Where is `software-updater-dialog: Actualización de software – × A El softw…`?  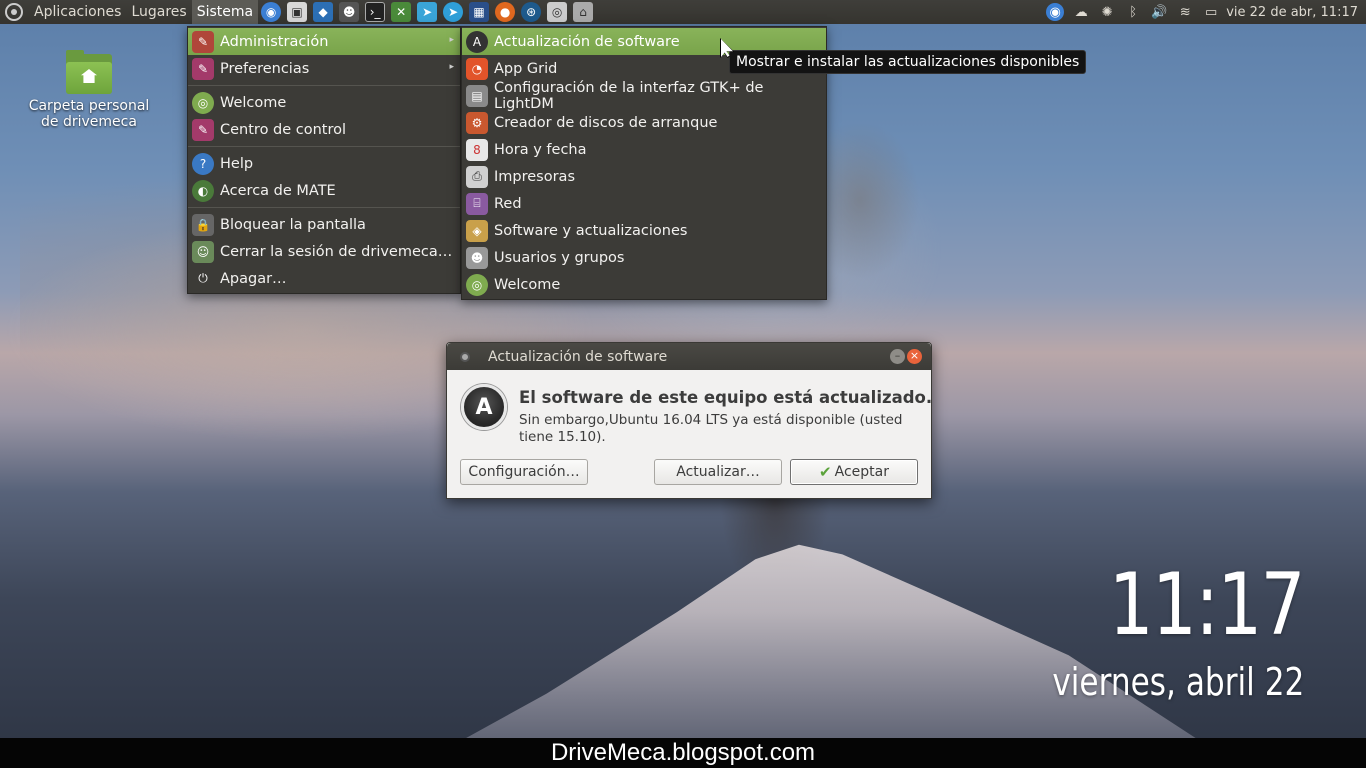 software-updater-dialog: Actualización de software – × A El softw… is located at coordinates (689, 420).